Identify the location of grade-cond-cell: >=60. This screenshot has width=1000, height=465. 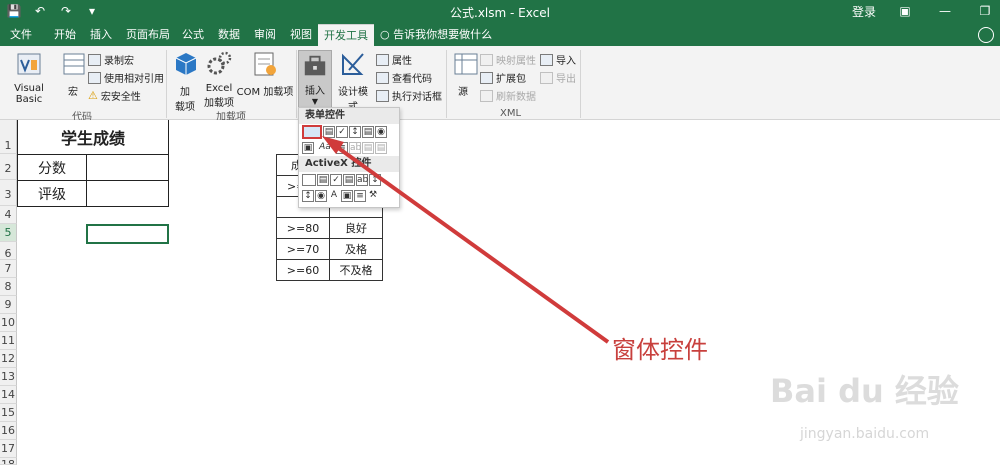
(303, 270).